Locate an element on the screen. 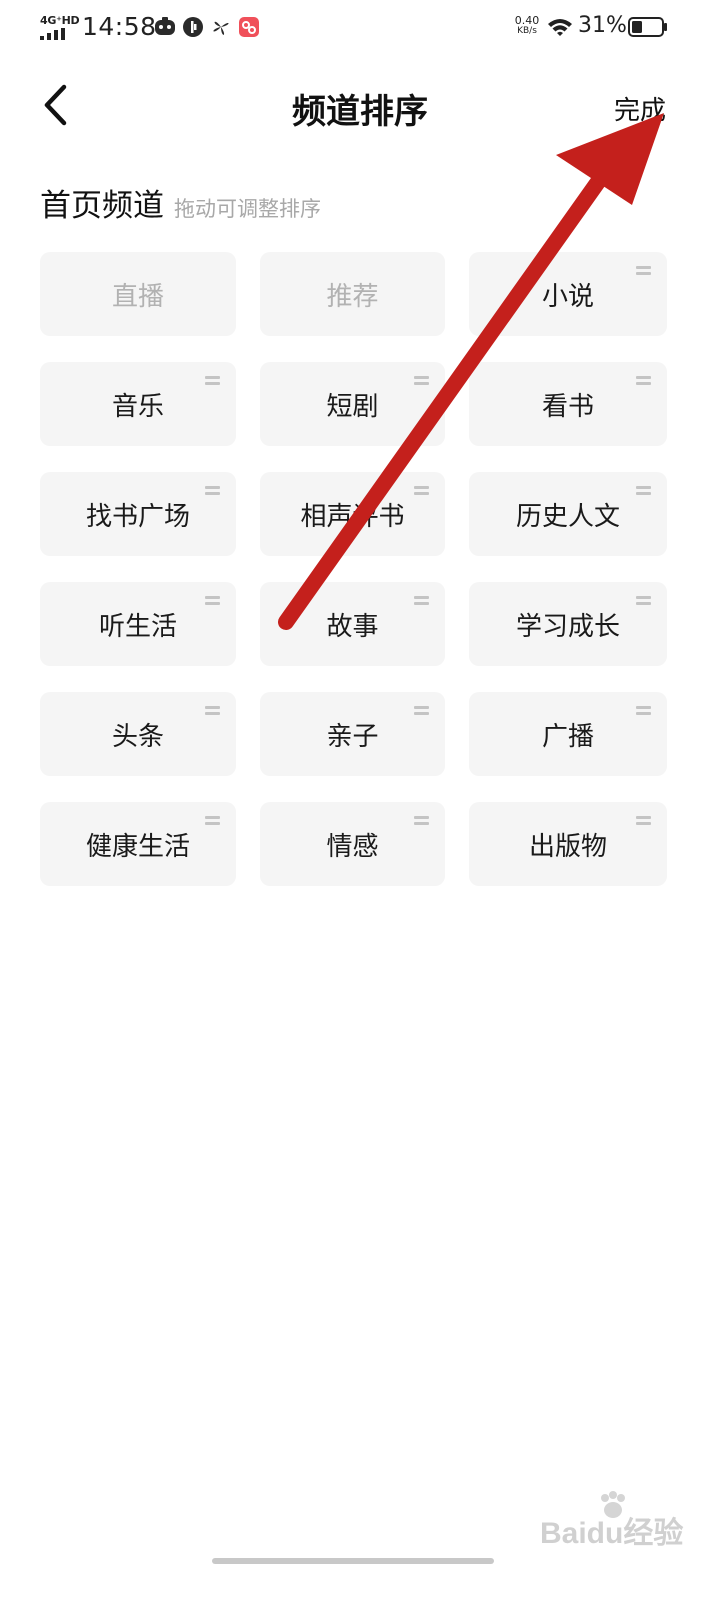 Image resolution: width=720 pixels, height=1600 pixels. channel-label: 直播 is located at coordinates (137, 296).